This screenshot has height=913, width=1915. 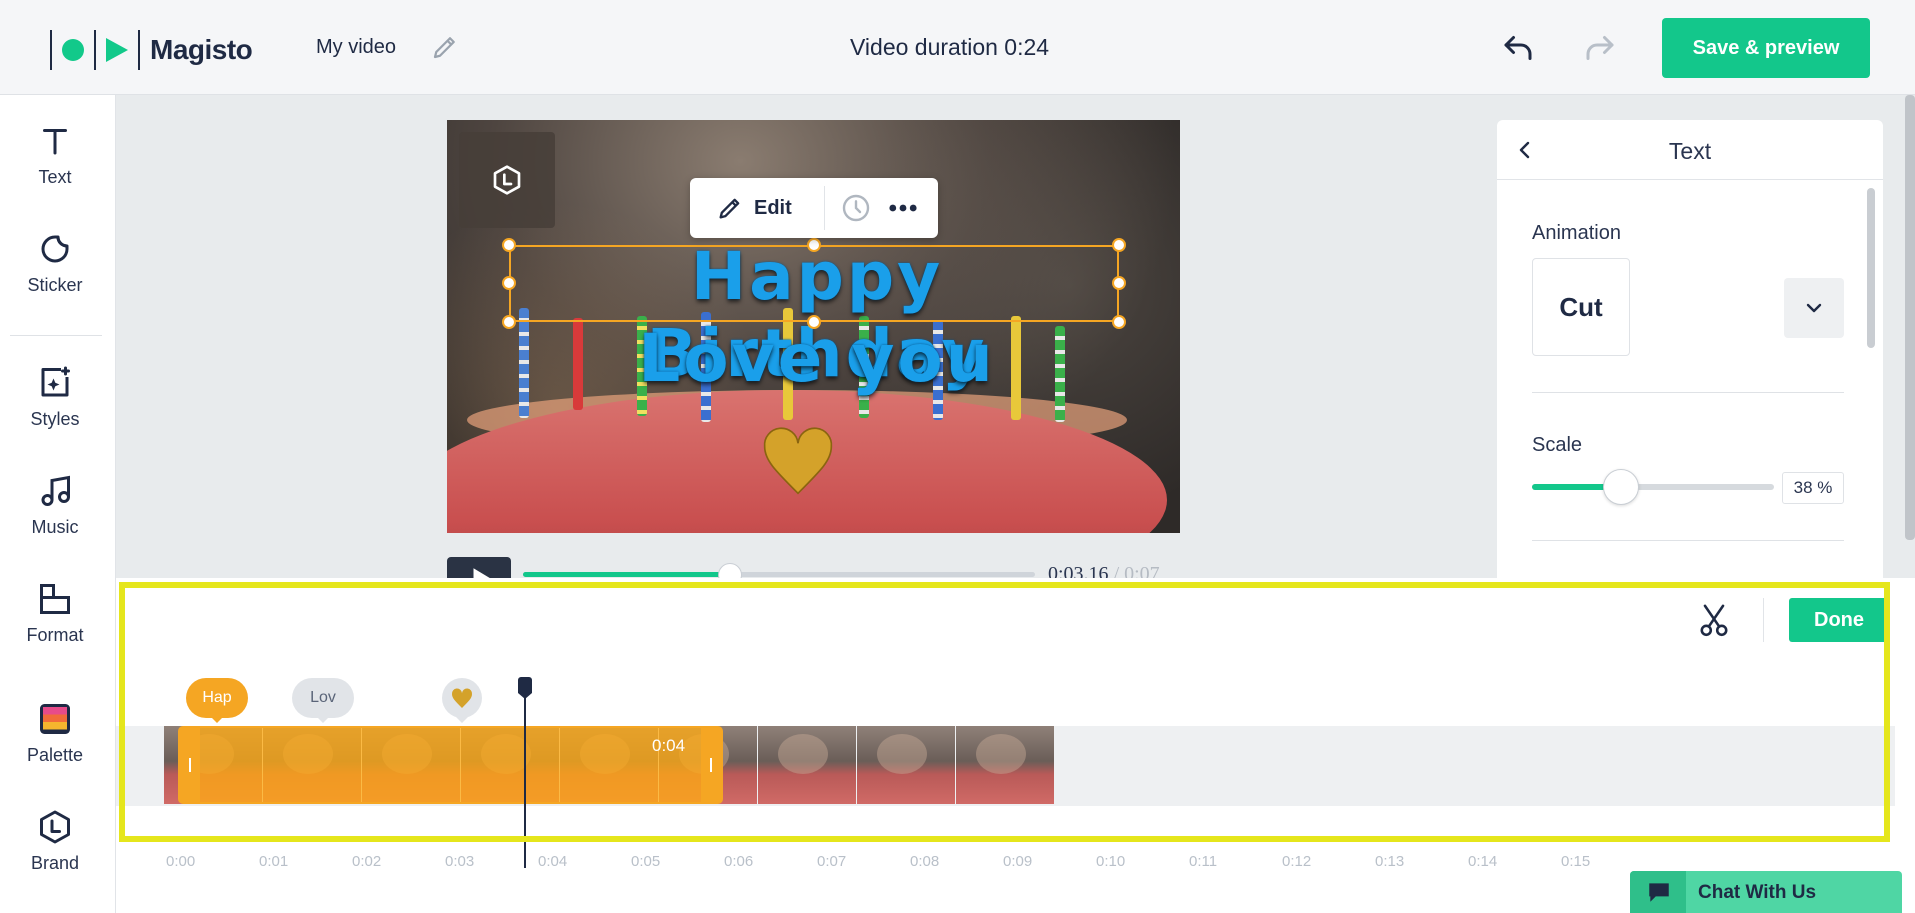 I want to click on ruler-tick-label: 0:01, so click(x=274, y=861).